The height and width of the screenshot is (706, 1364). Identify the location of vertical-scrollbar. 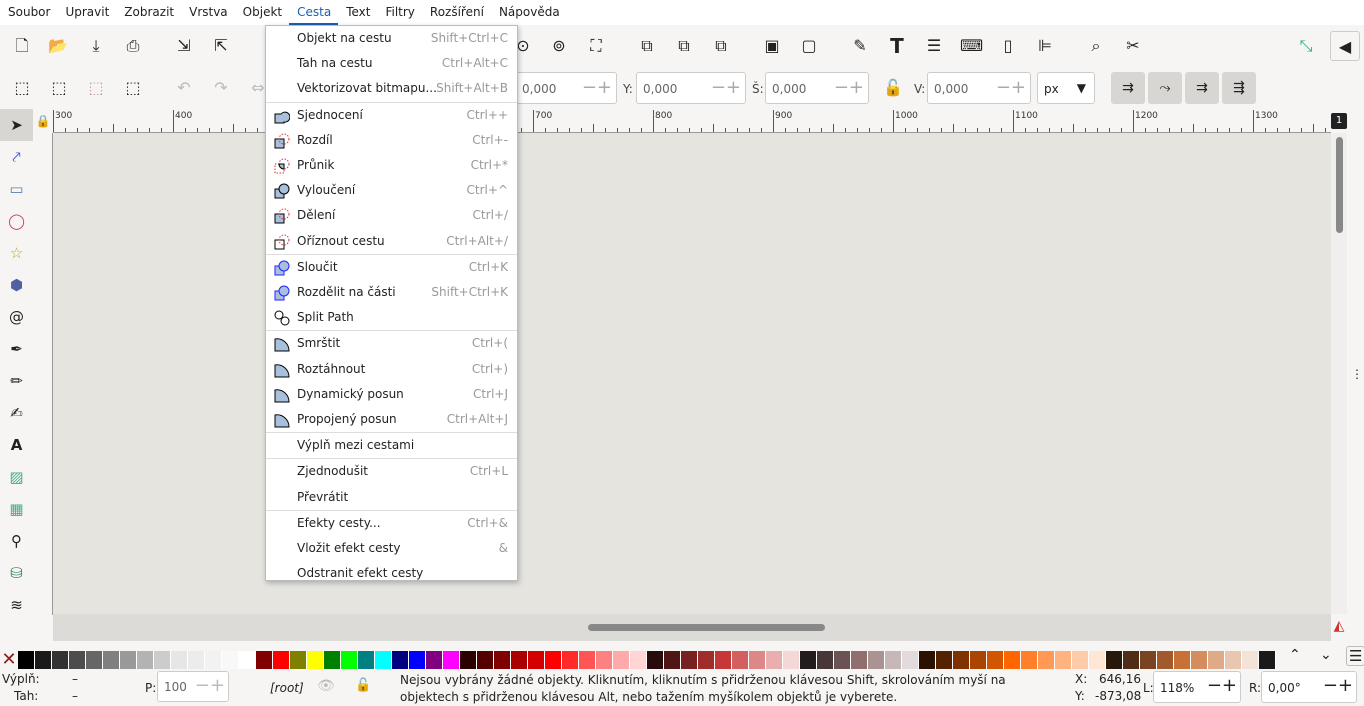
(1339, 373).